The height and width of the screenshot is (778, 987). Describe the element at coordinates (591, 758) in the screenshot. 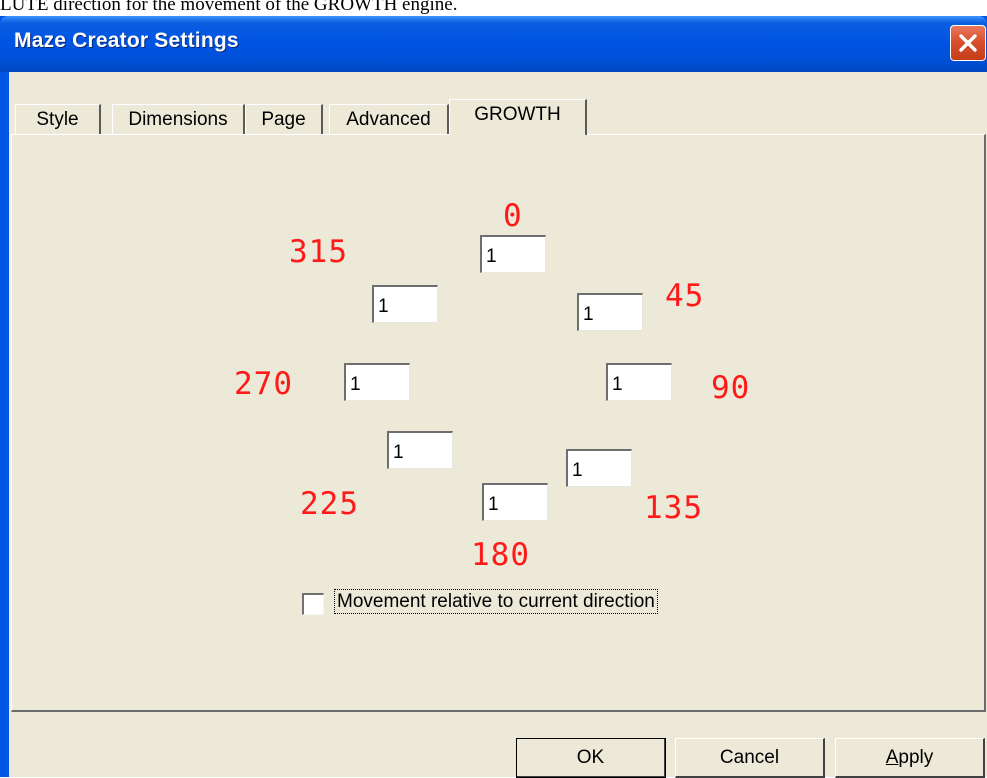

I see `ok-button: OK` at that location.